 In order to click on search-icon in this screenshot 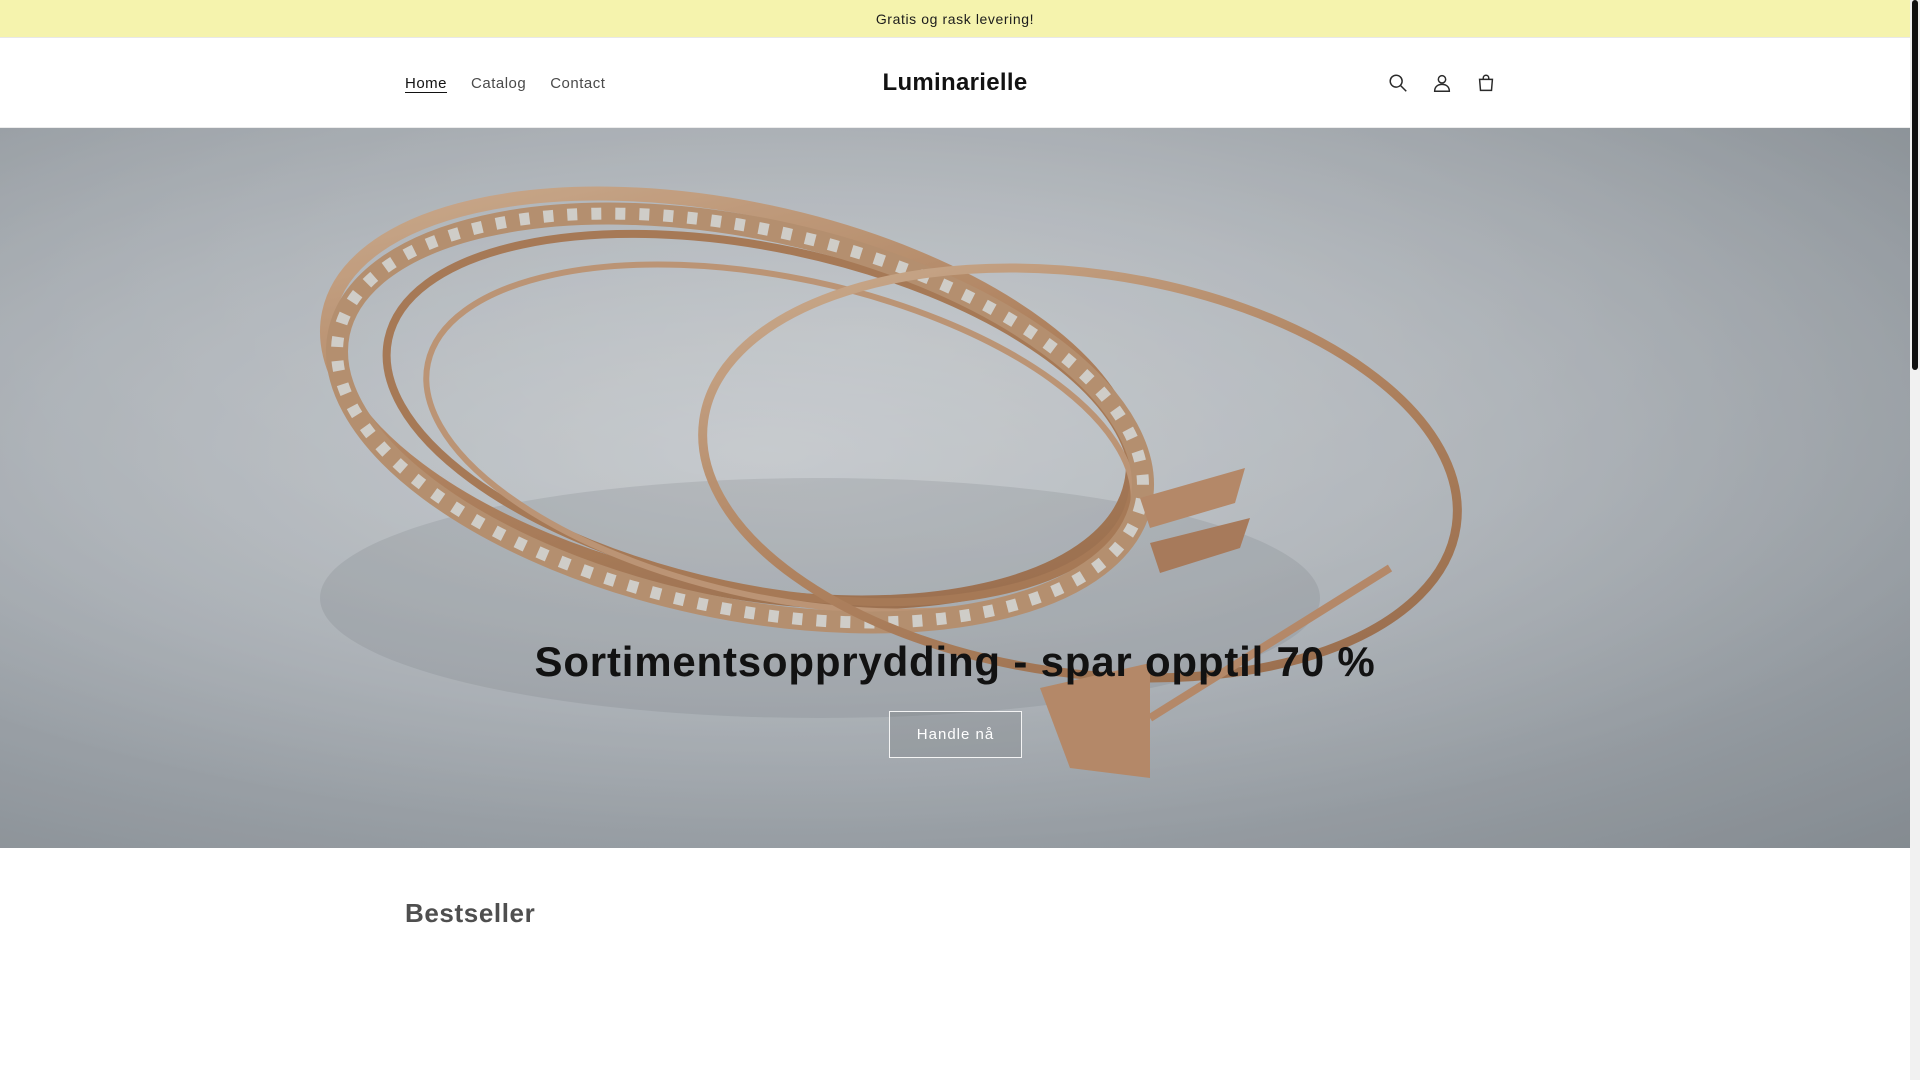, I will do `click(1398, 83)`.